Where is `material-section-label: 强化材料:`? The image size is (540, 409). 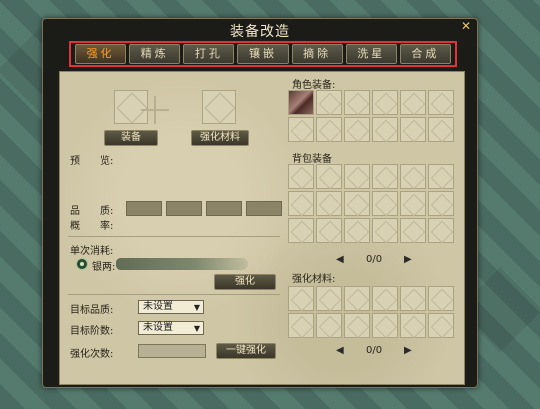 material-section-label: 强化材料: is located at coordinates (314, 279).